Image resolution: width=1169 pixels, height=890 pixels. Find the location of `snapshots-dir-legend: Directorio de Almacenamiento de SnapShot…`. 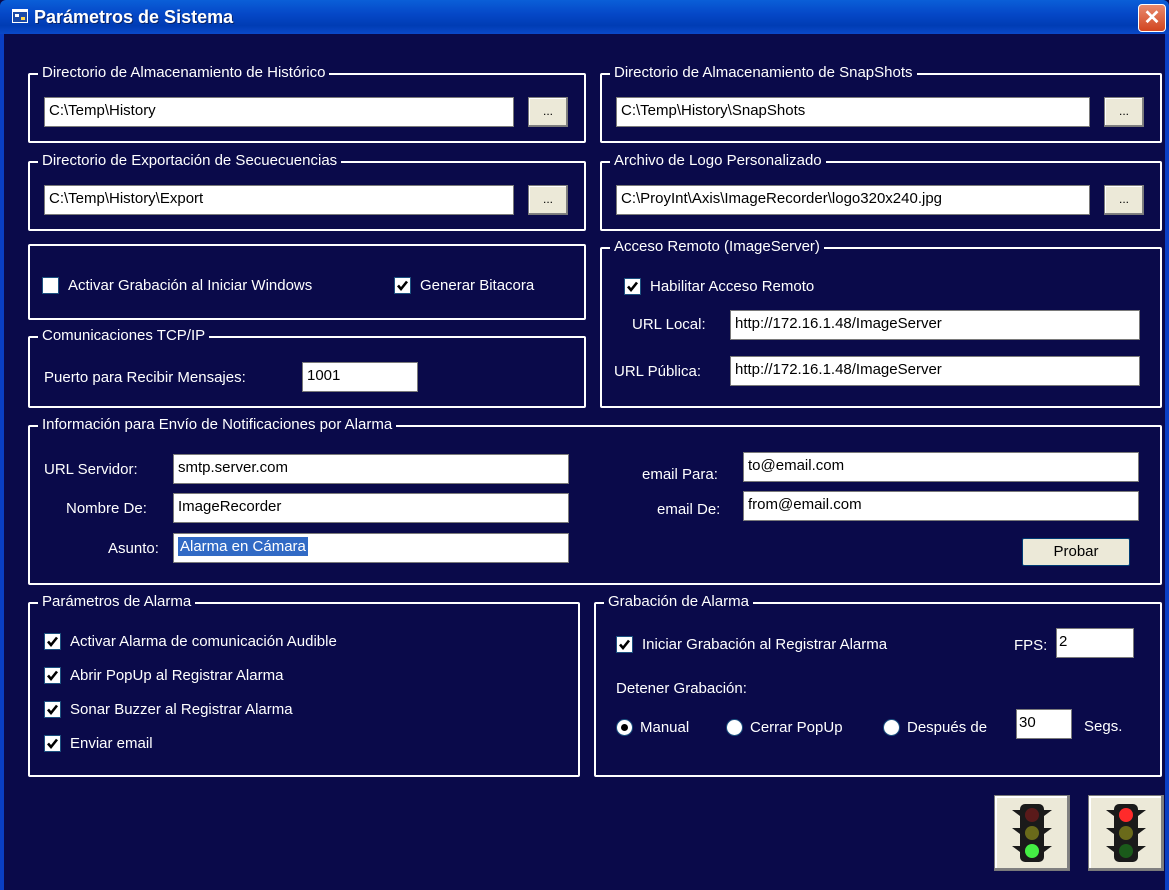

snapshots-dir-legend: Directorio de Almacenamiento de SnapShot… is located at coordinates (763, 72).